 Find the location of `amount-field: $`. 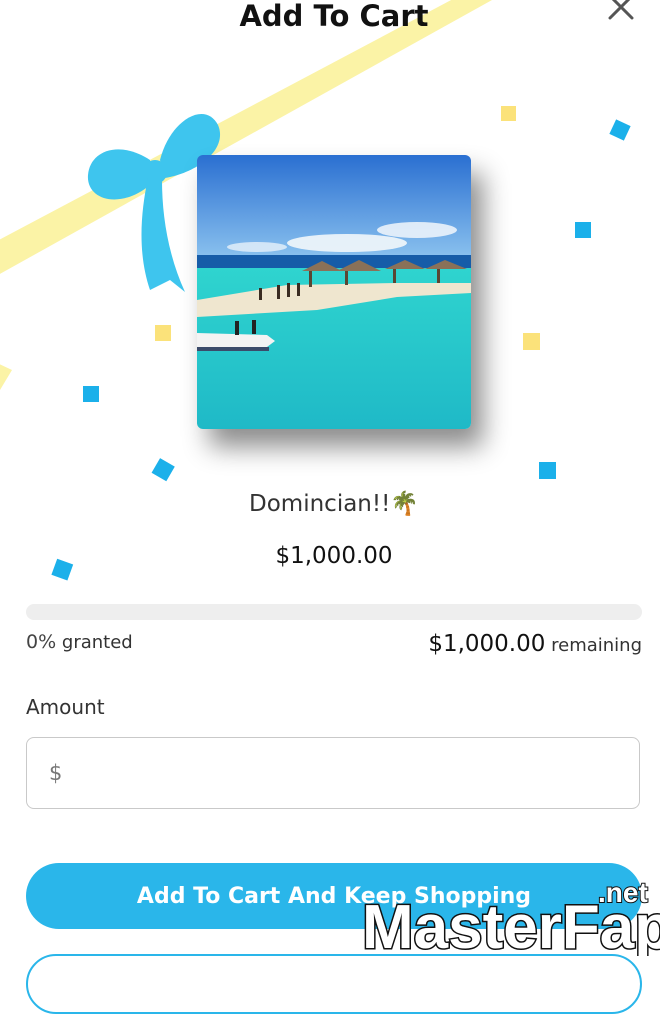

amount-field: $ is located at coordinates (333, 773).